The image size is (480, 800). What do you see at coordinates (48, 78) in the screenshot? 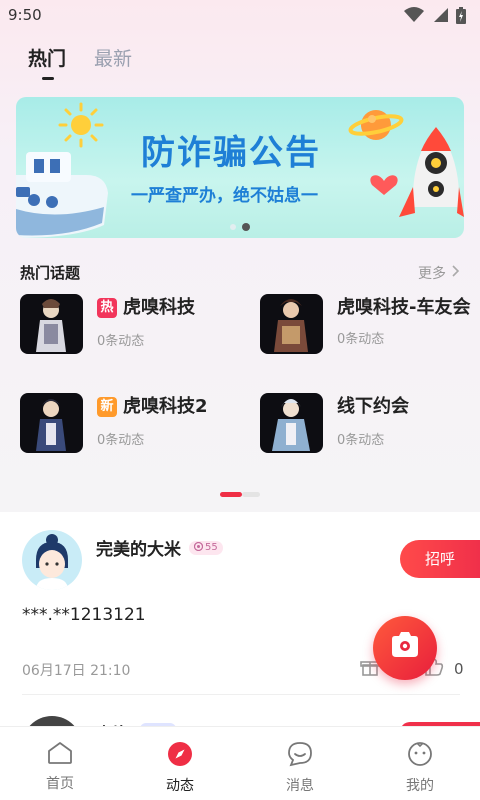
I see `tab-indicator` at bounding box center [48, 78].